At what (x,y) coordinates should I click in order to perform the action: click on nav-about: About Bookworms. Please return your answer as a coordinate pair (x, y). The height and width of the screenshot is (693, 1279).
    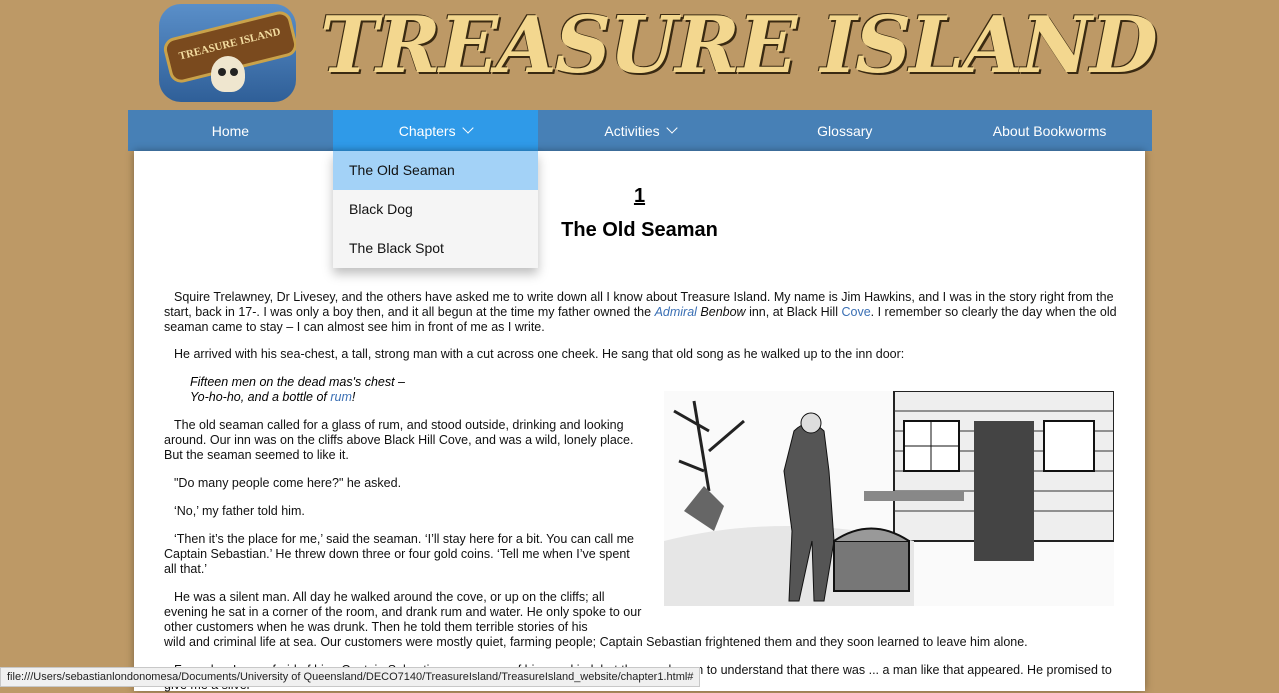
    Looking at the image, I should click on (1049, 130).